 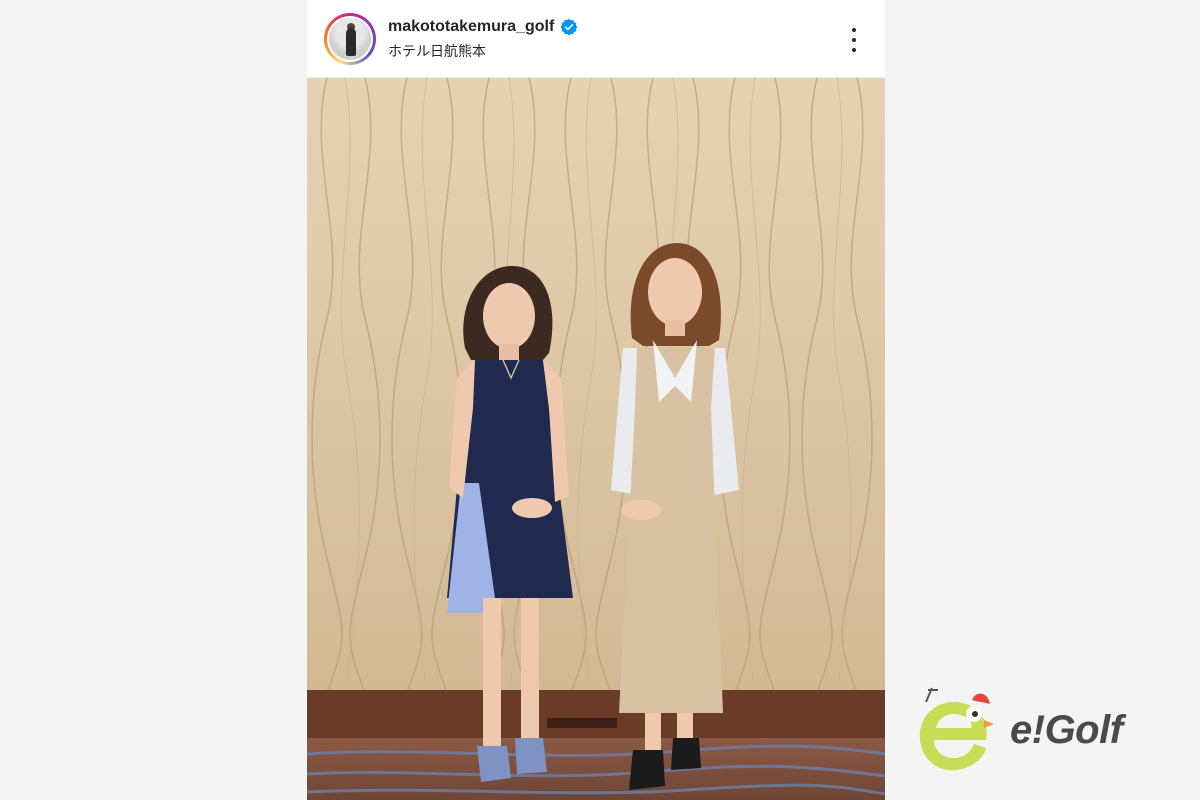 I want to click on username-row: makototakemura_golf, so click(x=483, y=27).